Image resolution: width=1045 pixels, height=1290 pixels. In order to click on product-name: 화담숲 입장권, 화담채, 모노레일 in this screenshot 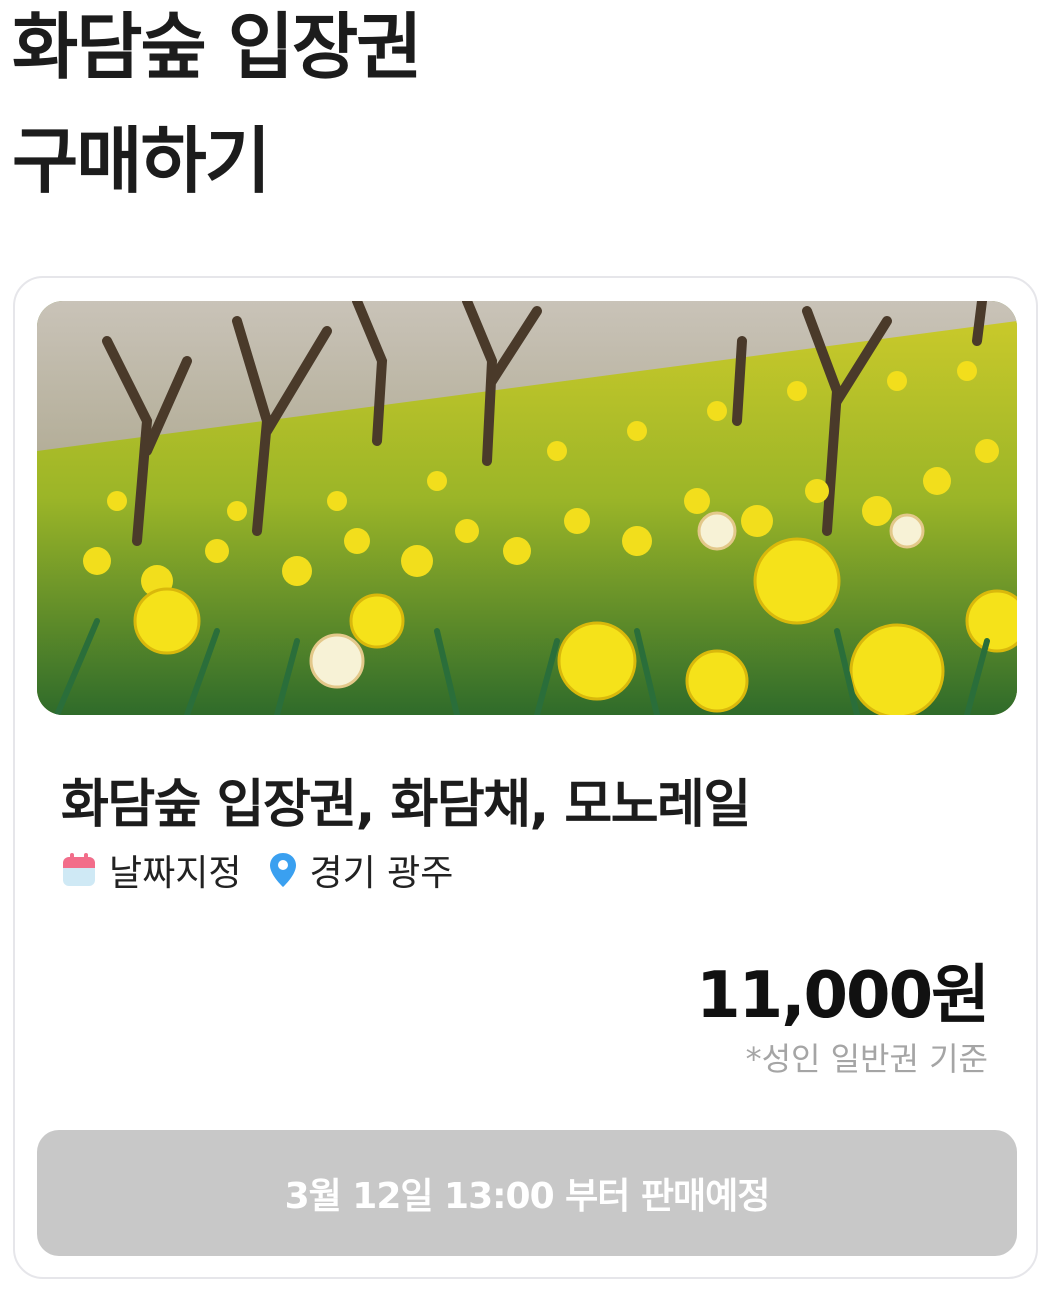, I will do `click(406, 805)`.